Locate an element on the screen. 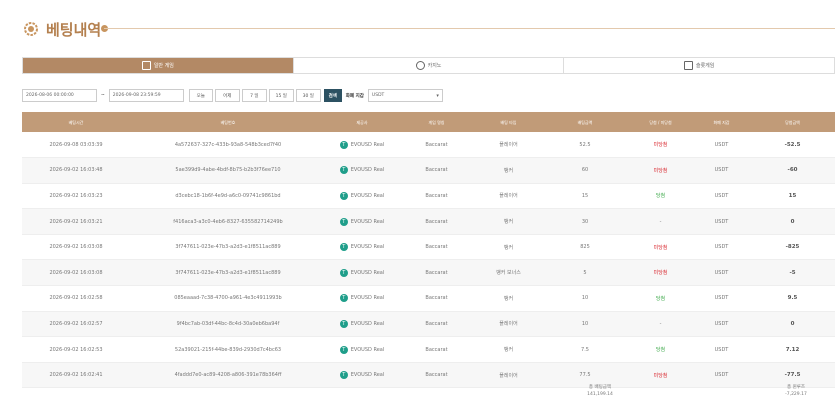  search-button: 검색 is located at coordinates (332, 95).